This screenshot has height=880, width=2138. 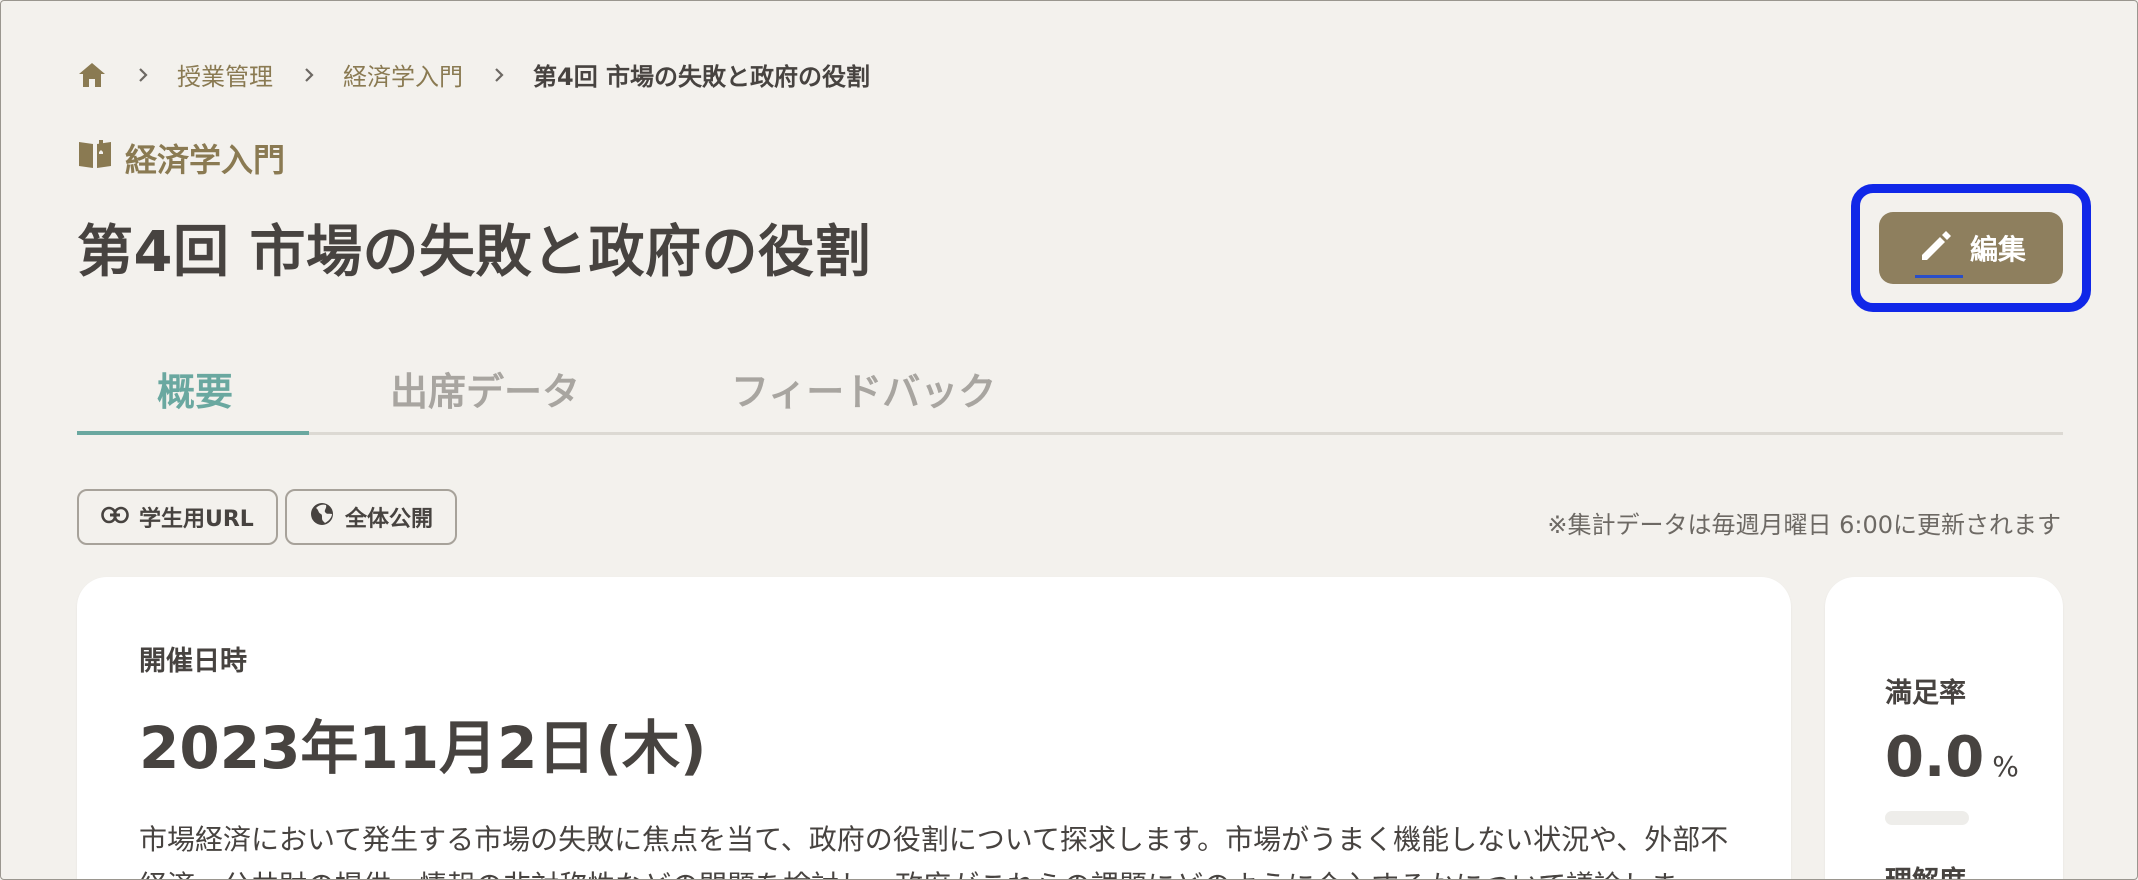 I want to click on tab-attendance-data: 出席データ, so click(x=485, y=388).